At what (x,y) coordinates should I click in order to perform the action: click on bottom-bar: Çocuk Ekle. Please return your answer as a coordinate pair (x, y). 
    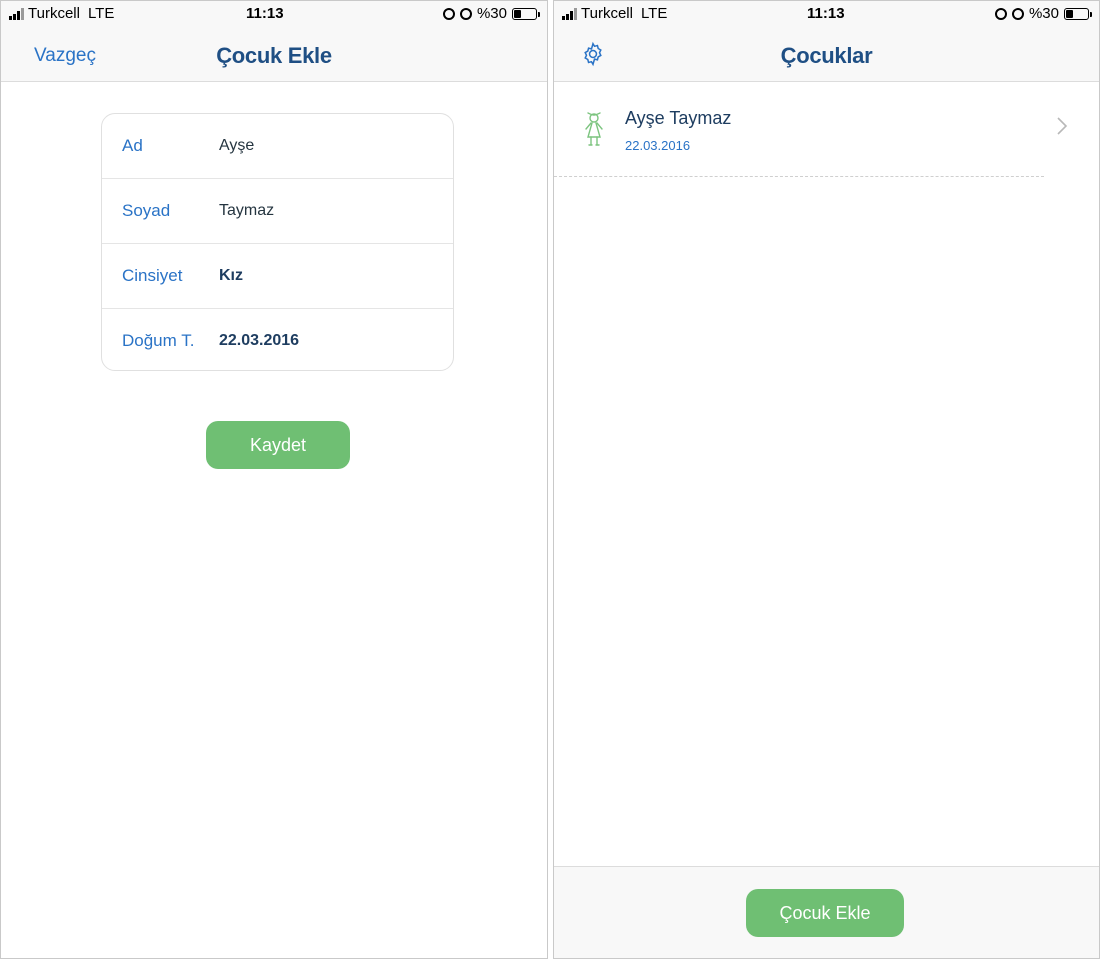
    Looking at the image, I should click on (826, 912).